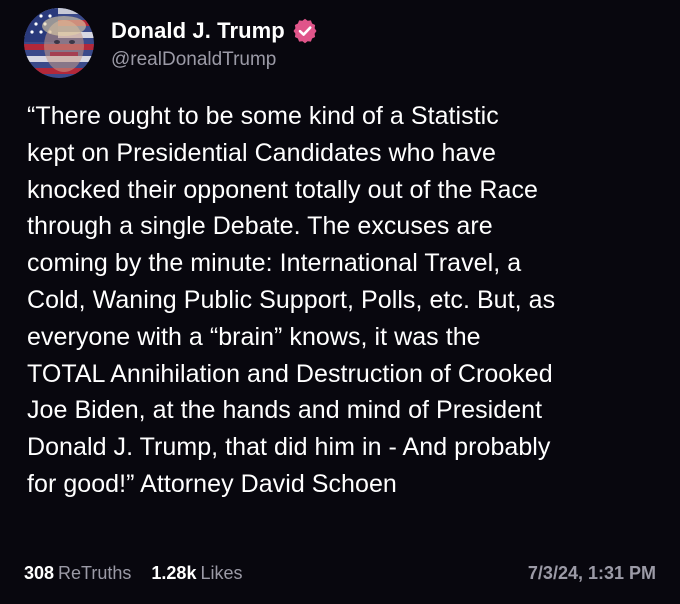  I want to click on handle: @realDonaldTrump, so click(214, 60).